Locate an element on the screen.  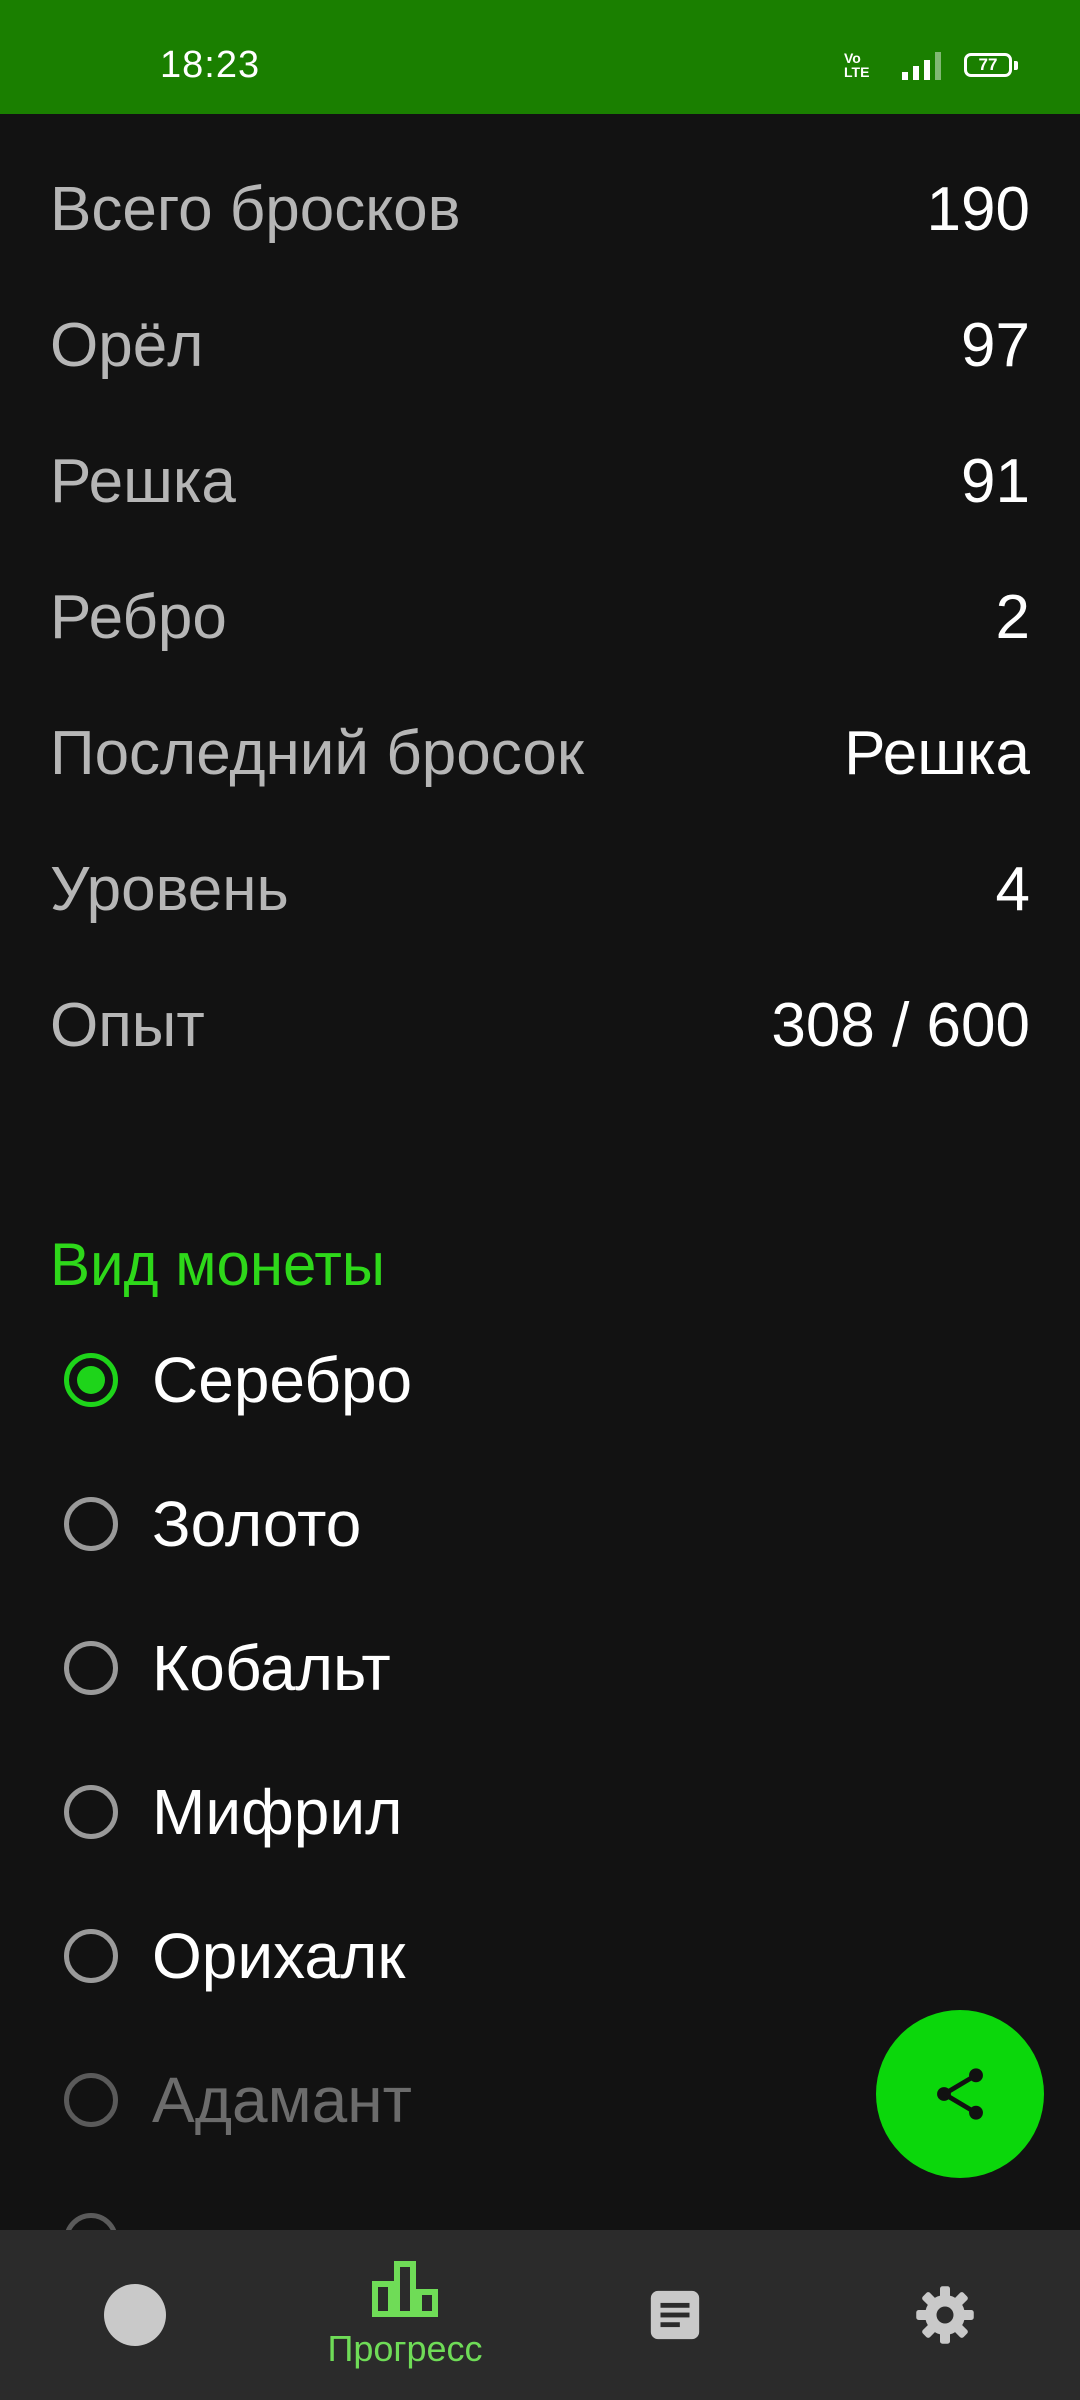
gear-icon is located at coordinates (945, 2315).